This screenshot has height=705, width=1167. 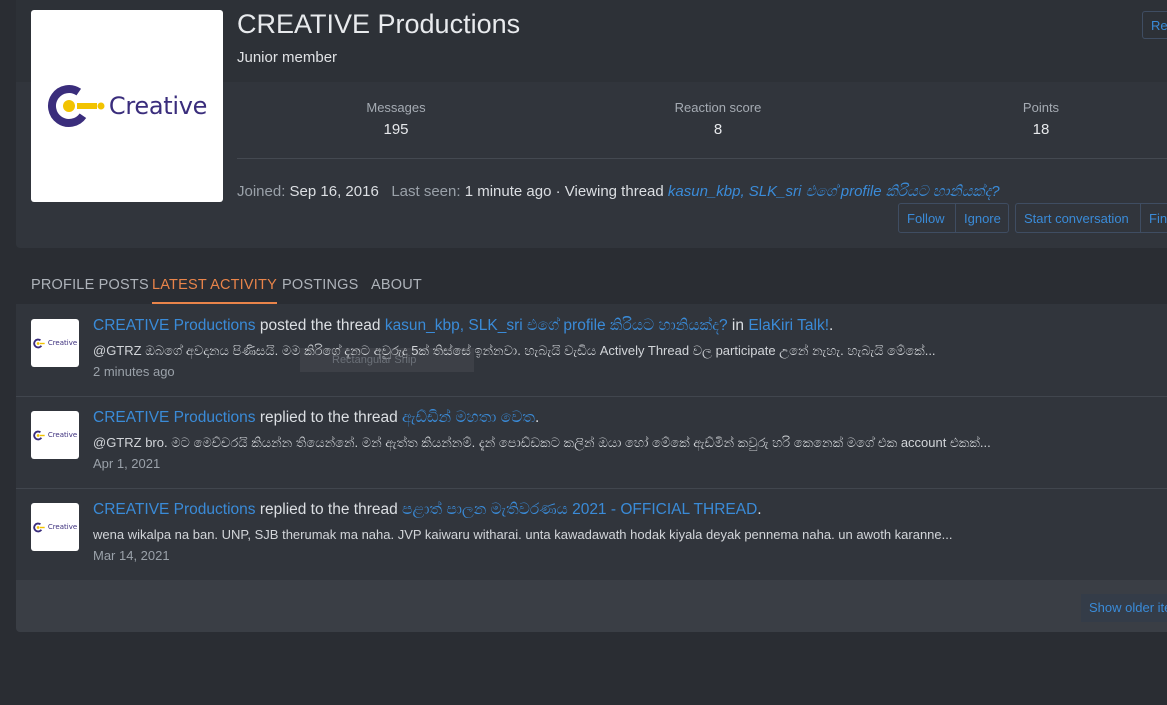 I want to click on joined-label: Joined:, so click(x=261, y=191).